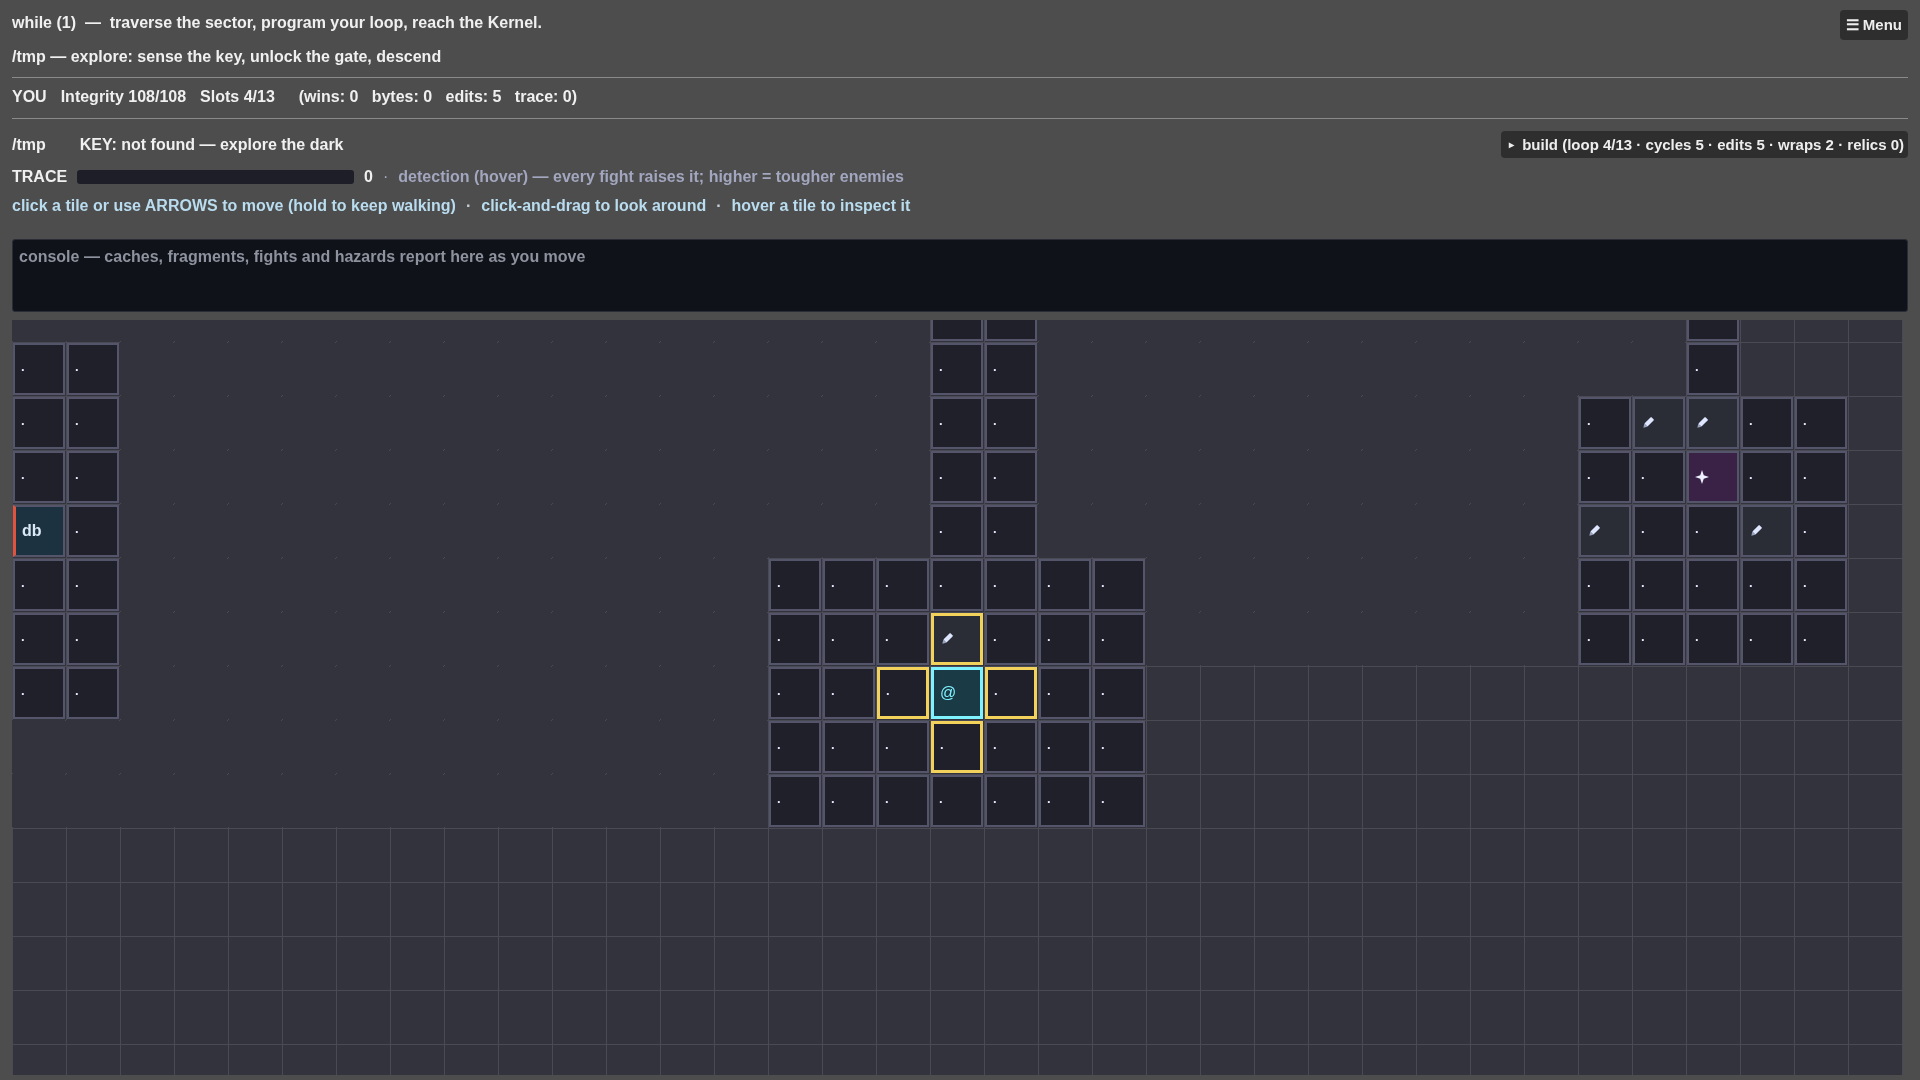 The width and height of the screenshot is (1920, 1080). I want to click on trace-note: detection (hover) — every fight raises it; higher = tougher enemies, so click(651, 177).